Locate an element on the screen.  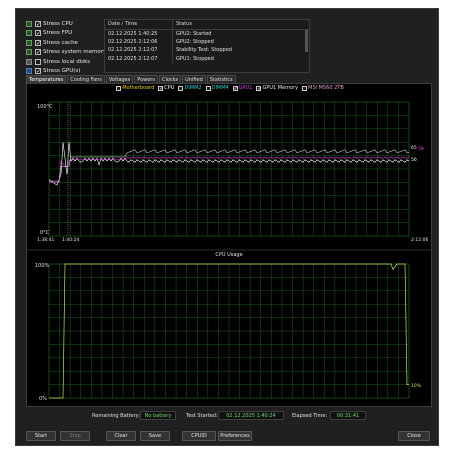
log-row: 02.12.2025 2:12:07 GPU1: Stopped is located at coordinates (207, 58).